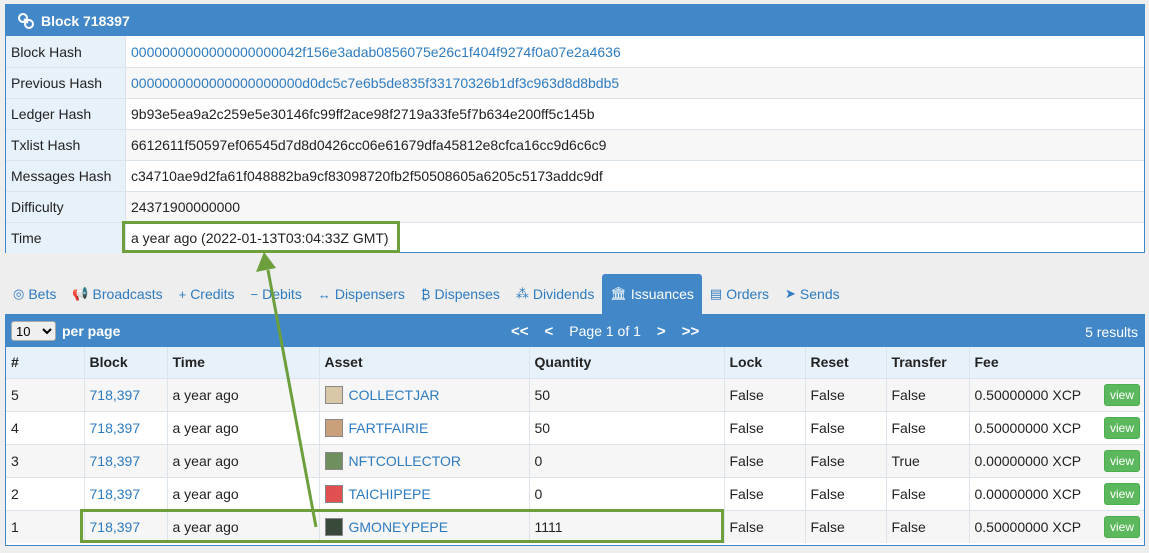 Image resolution: width=1149 pixels, height=553 pixels. I want to click on column-header: Asset, so click(424, 363).